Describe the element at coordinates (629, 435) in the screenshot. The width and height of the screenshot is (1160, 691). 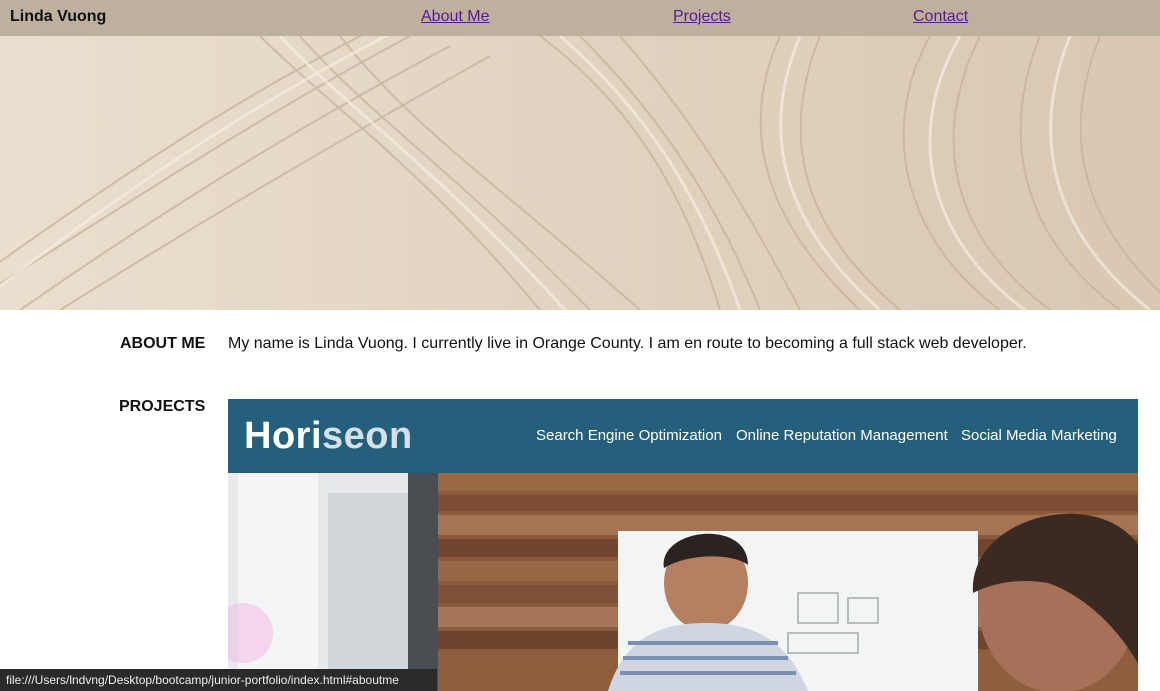
I see `horiseon-nav-seo: Search Engine Optimization` at that location.